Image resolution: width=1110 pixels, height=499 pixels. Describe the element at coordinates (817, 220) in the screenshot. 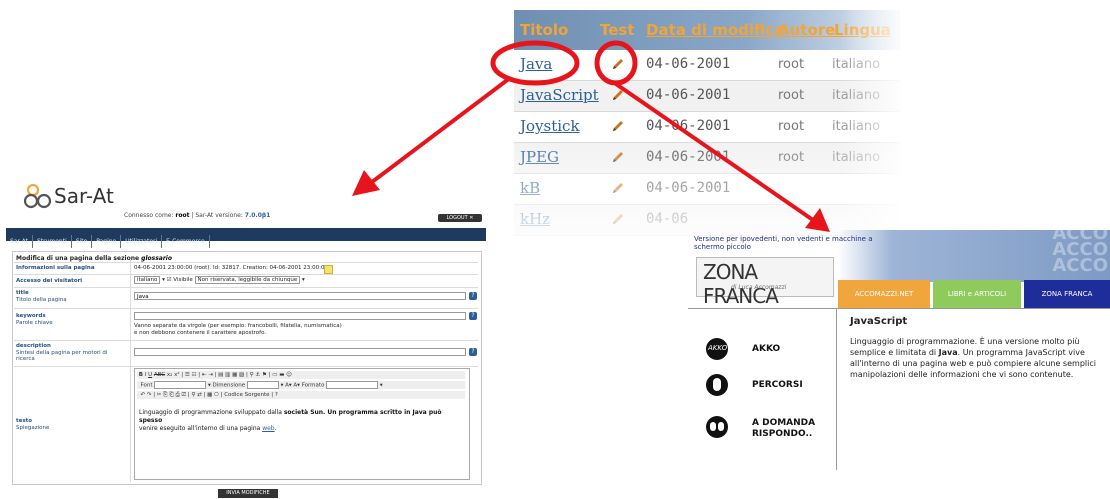

I see `arrowhead-website` at that location.